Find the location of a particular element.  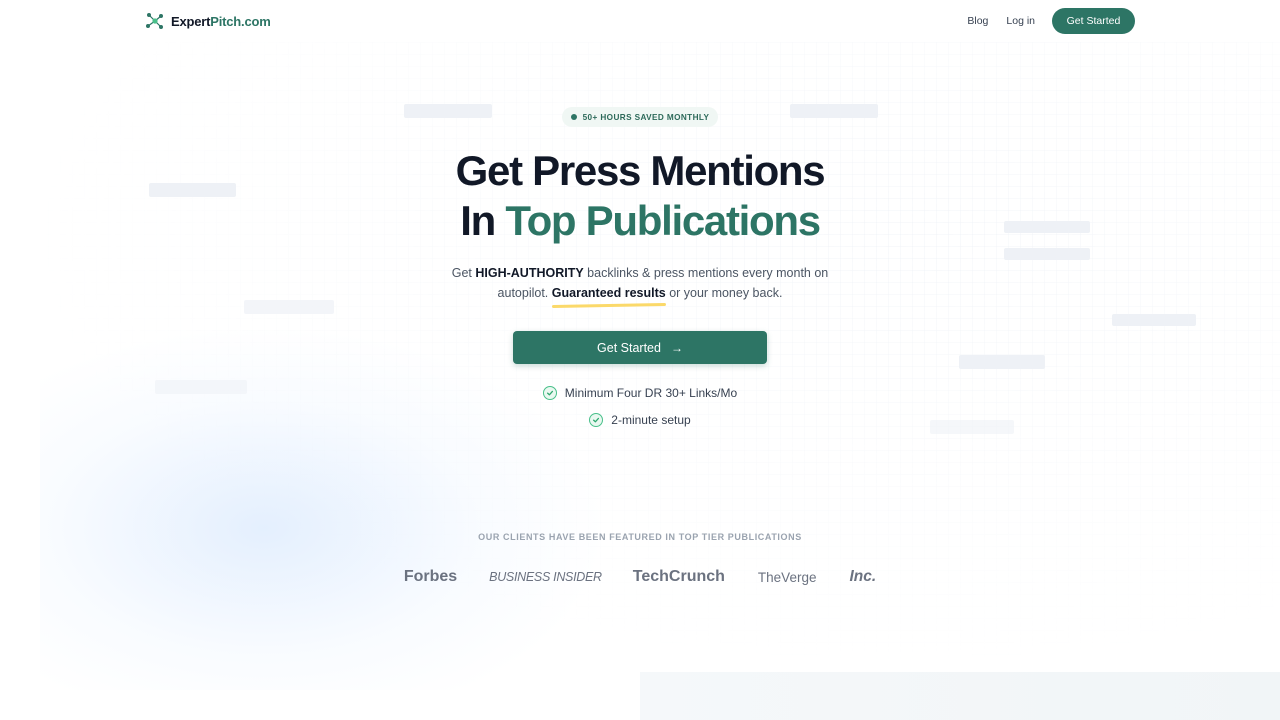

subtitle-part3: or your money back. is located at coordinates (726, 293).